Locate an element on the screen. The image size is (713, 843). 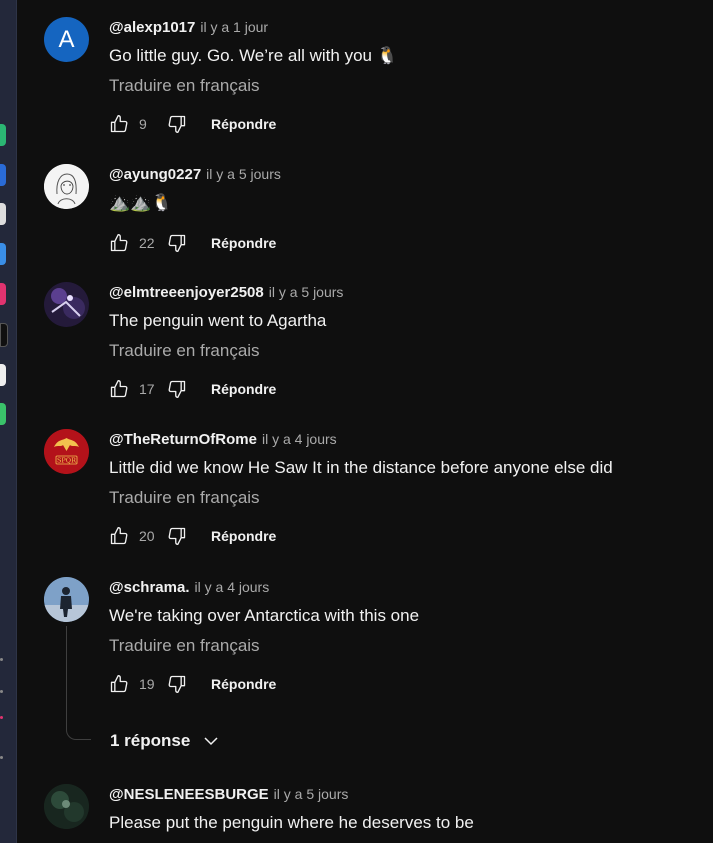
replies-count-label: 1 réponse is located at coordinates (150, 741).